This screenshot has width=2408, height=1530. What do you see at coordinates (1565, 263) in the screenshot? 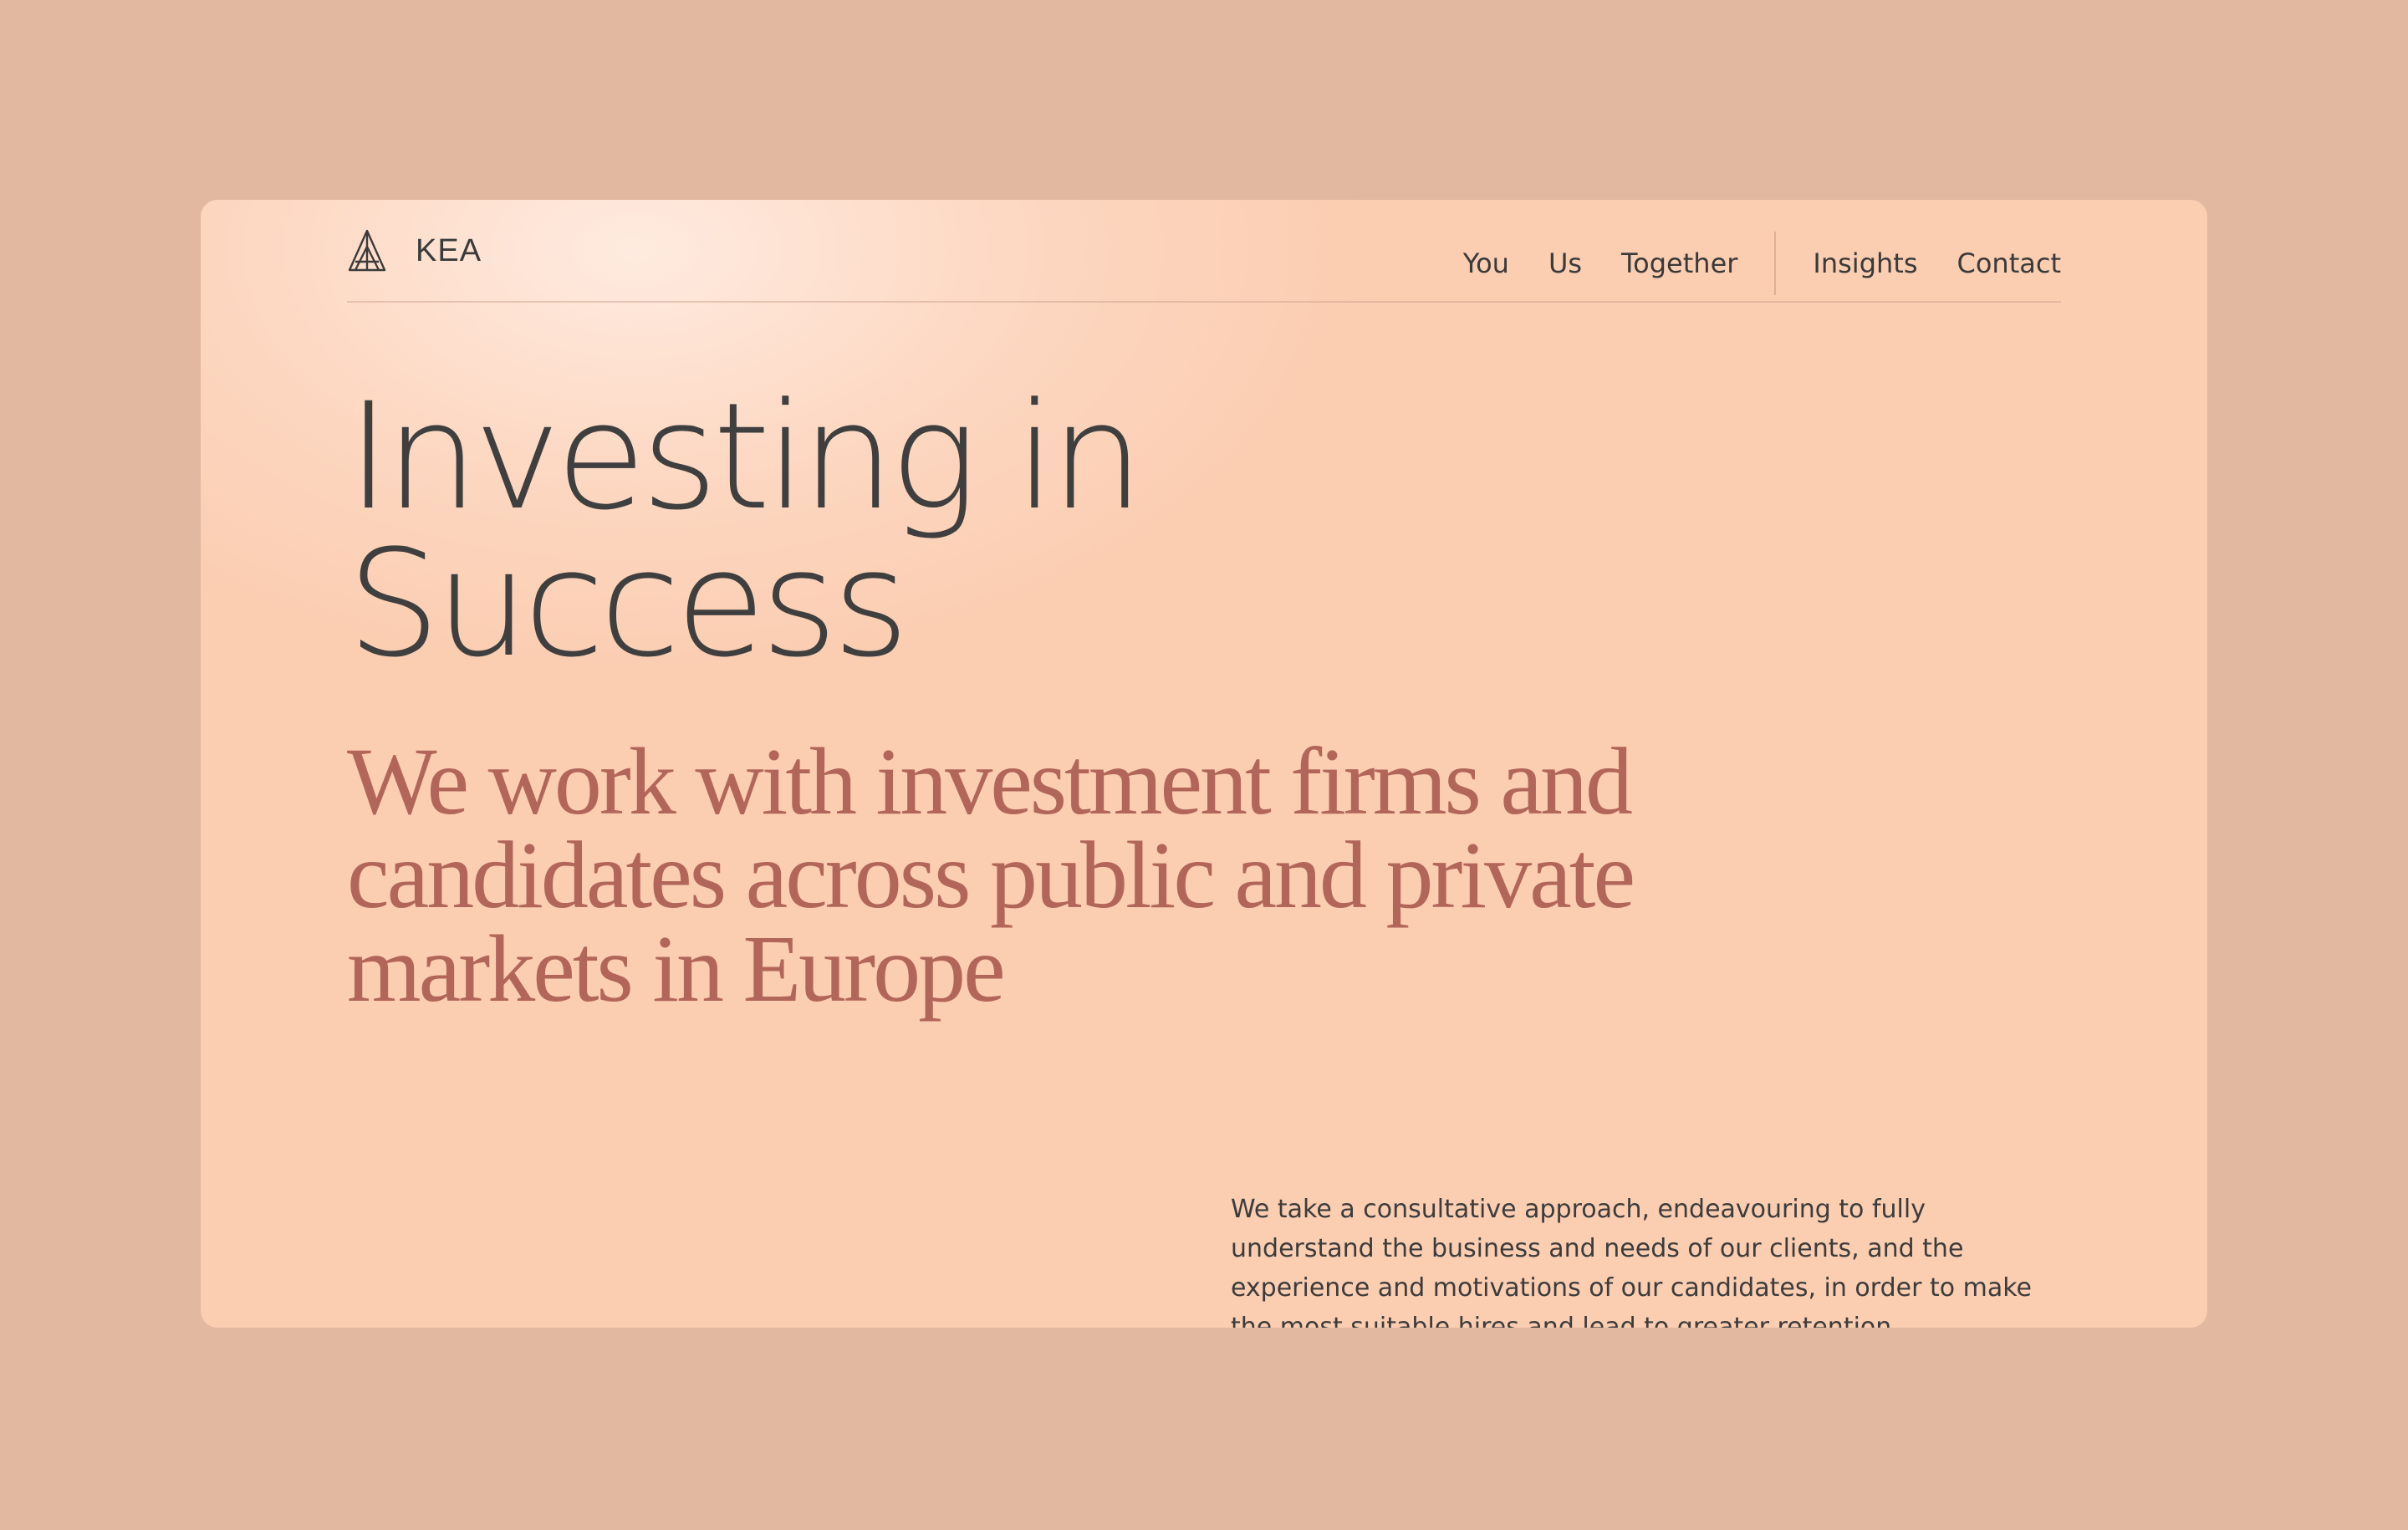
I see `nav-link-us: Us` at bounding box center [1565, 263].